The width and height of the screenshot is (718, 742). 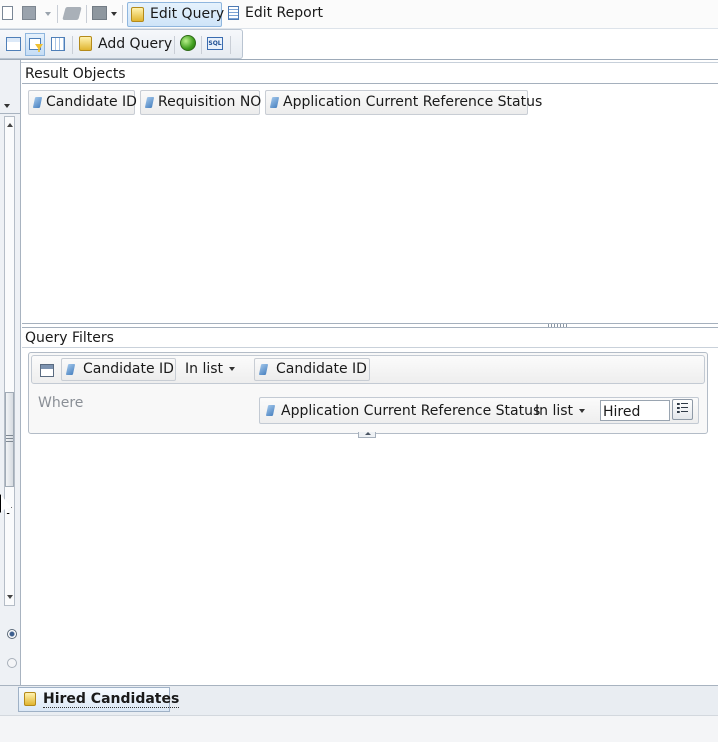 I want to click on tab-hired-candidates: Hired Candidates, so click(x=99, y=699).